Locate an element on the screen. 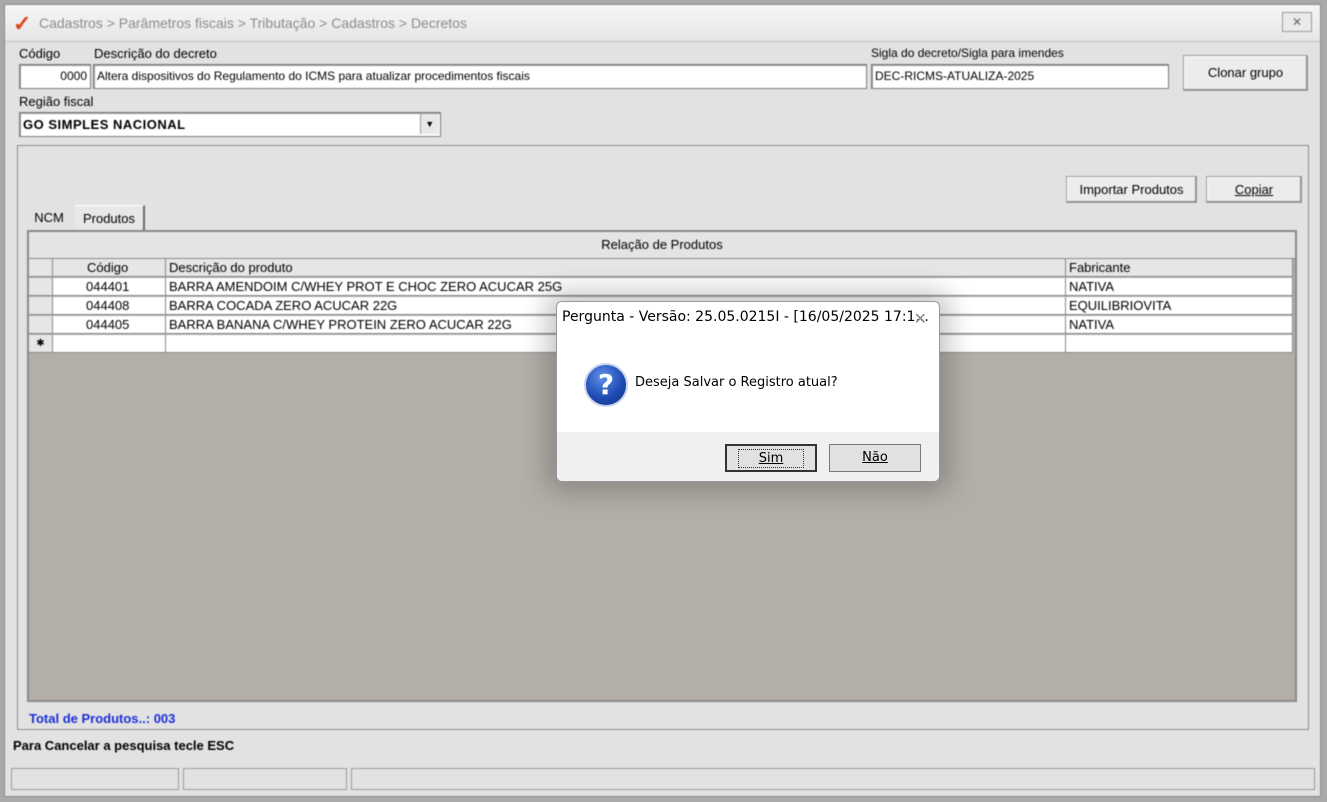  sigla-label: Sigla do decreto/Sigla para imendes is located at coordinates (967, 53).